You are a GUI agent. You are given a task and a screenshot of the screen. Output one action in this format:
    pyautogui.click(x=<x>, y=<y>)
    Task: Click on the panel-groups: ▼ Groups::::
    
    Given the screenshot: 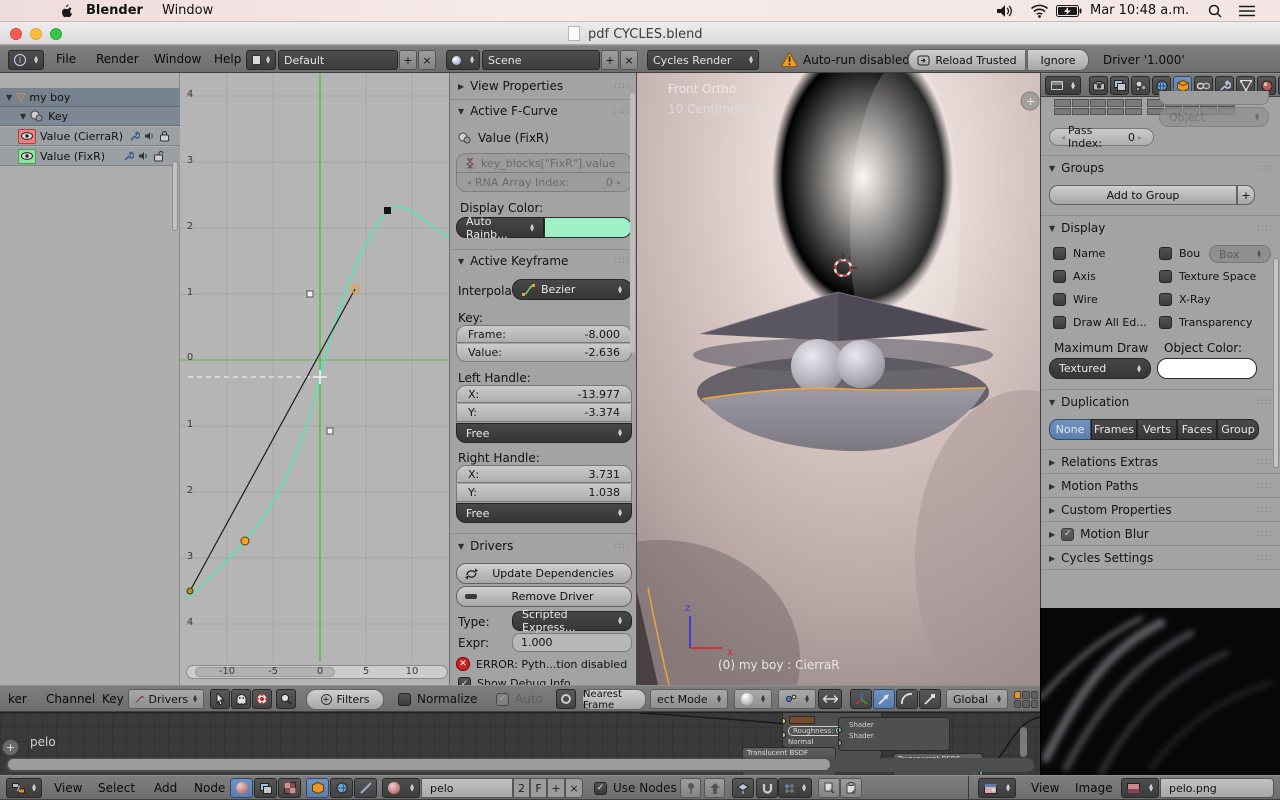 What is the action you would take?
    pyautogui.click(x=1161, y=168)
    